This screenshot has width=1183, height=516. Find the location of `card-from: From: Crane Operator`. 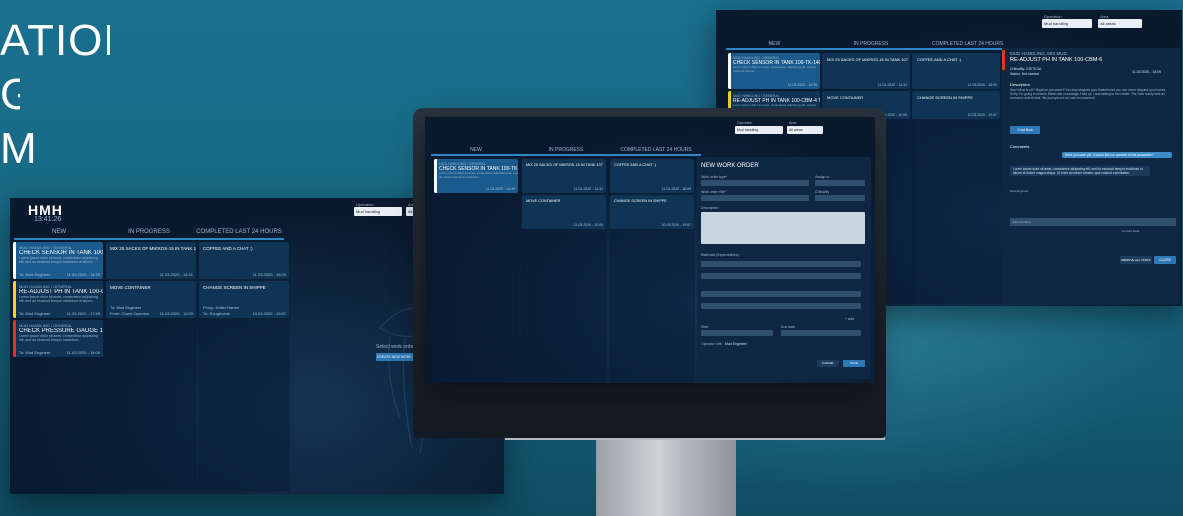

card-from: From: Crane Operator is located at coordinates (130, 313).